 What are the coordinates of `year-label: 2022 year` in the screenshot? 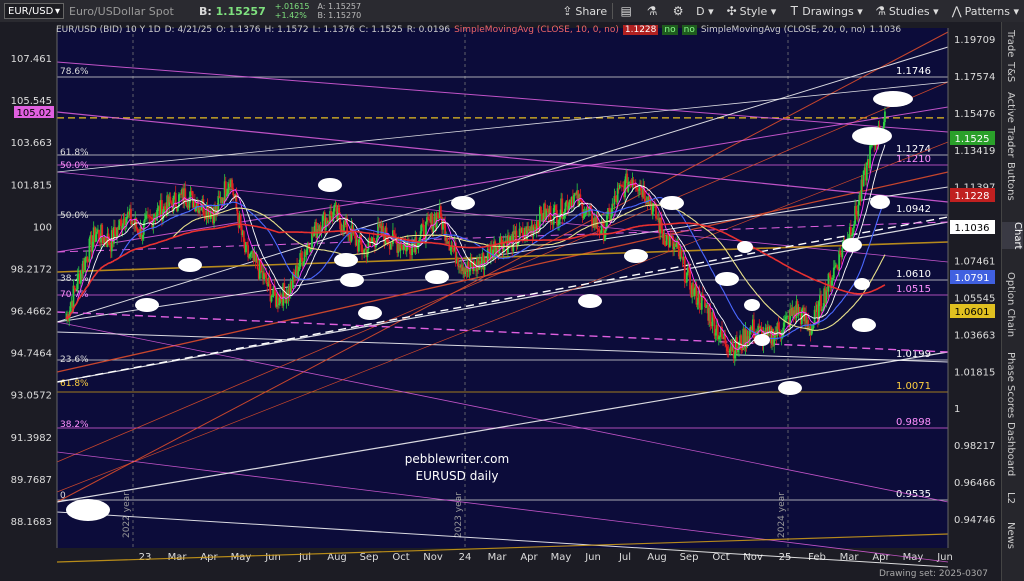 It's located at (127, 515).